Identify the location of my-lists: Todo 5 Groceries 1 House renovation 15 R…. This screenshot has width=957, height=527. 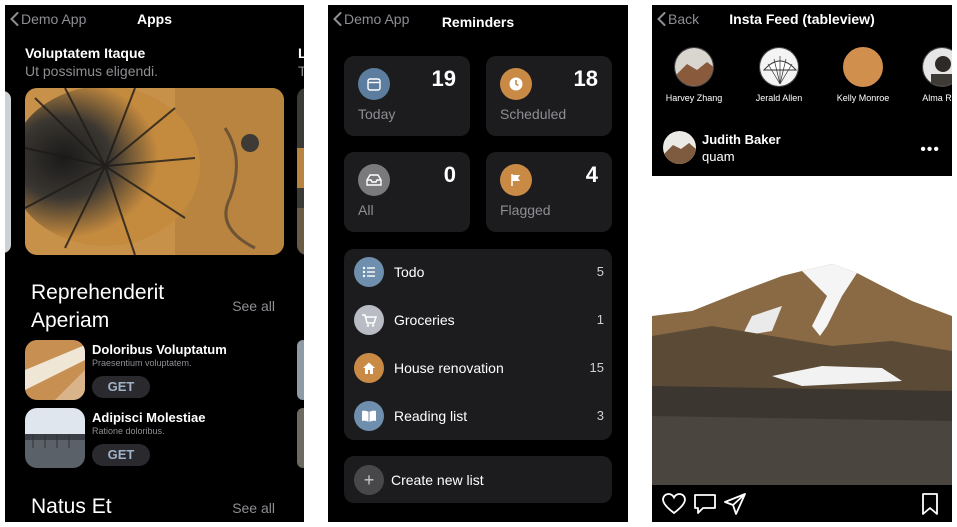
(478, 344).